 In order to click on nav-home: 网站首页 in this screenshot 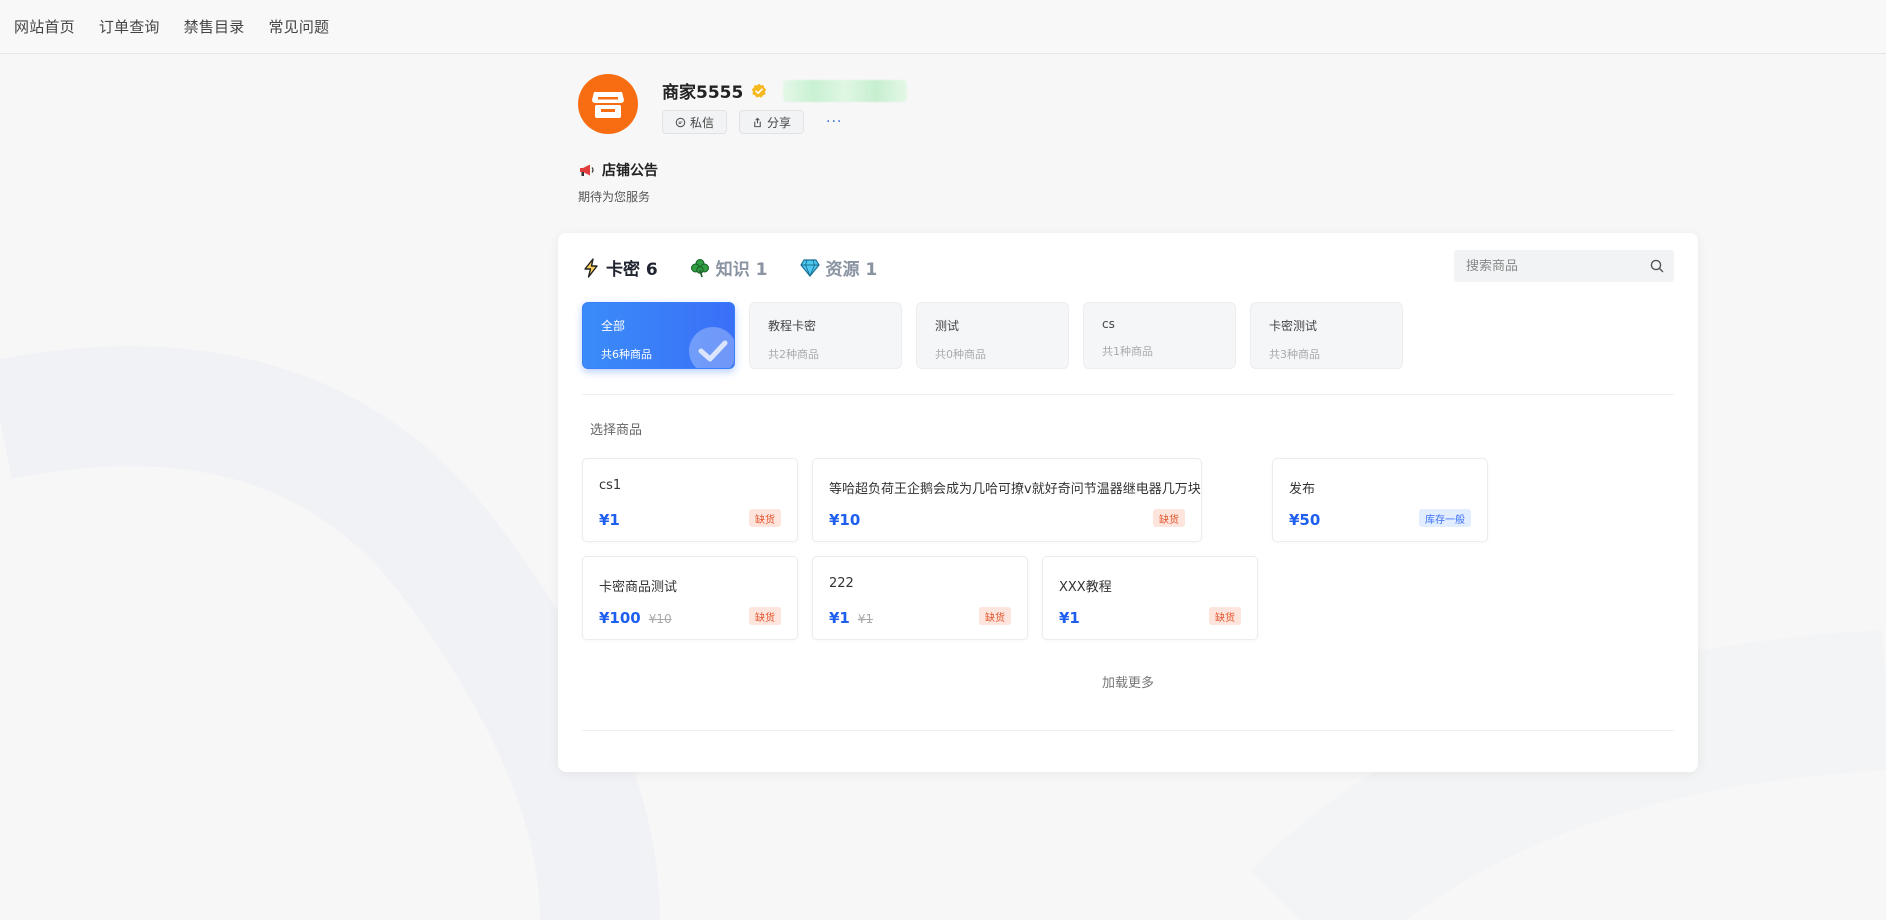, I will do `click(44, 26)`.